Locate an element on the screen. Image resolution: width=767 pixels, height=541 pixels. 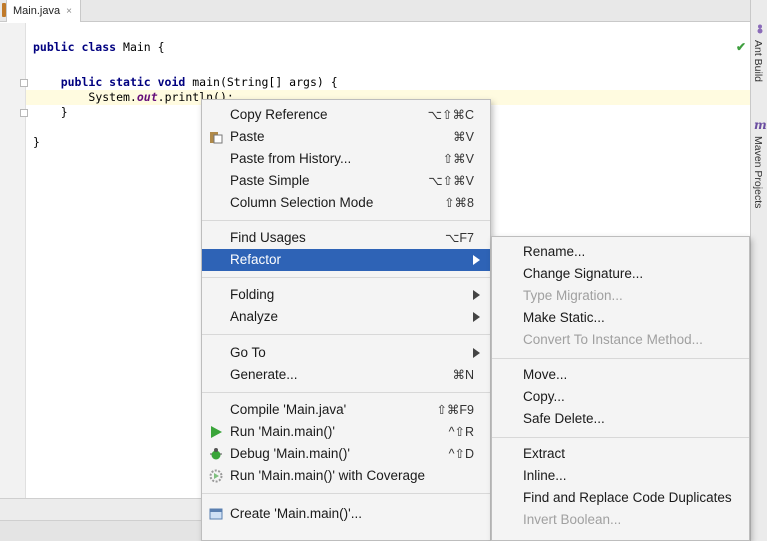
maven-icon: m is located at coordinates (760, 125).